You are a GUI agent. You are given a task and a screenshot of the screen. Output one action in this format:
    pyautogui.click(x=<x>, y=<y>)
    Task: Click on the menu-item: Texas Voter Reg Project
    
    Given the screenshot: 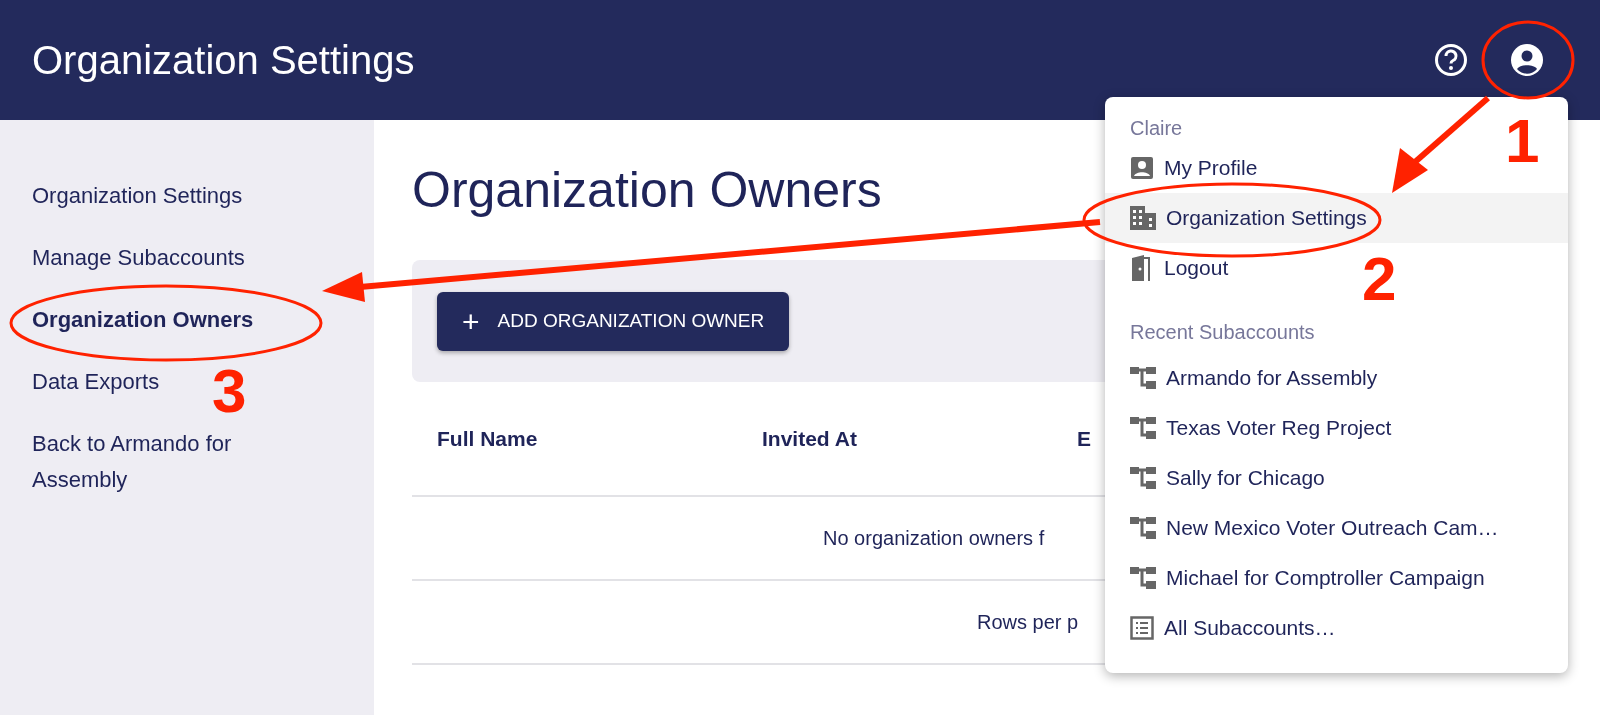 What is the action you would take?
    pyautogui.click(x=1261, y=428)
    